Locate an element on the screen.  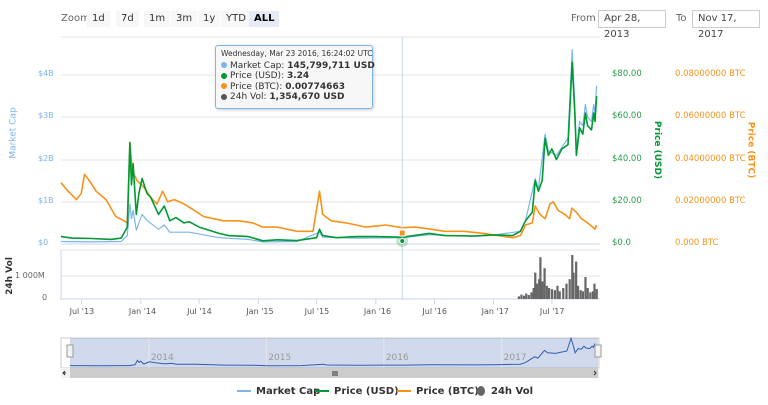
btc-tick: 0.04000000 BTC is located at coordinates (710, 159).